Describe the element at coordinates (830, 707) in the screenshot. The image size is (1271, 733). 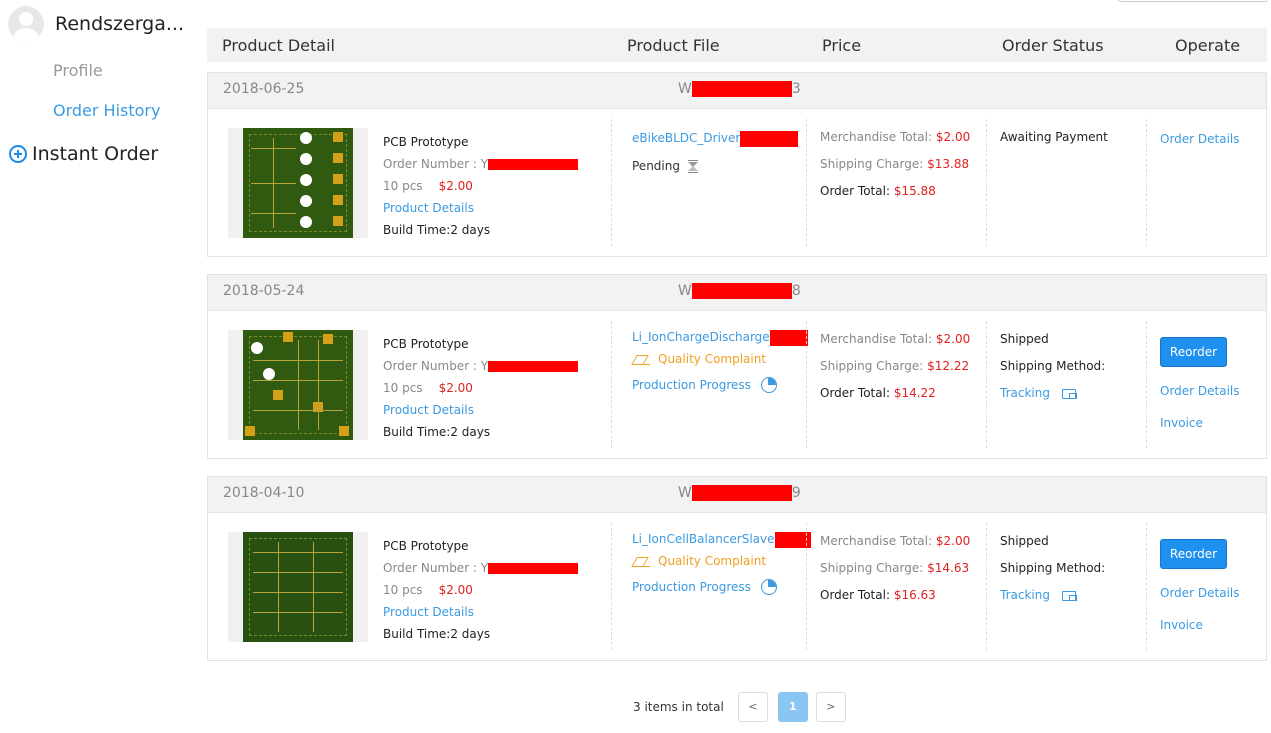
I see `next-page-button: >` at that location.